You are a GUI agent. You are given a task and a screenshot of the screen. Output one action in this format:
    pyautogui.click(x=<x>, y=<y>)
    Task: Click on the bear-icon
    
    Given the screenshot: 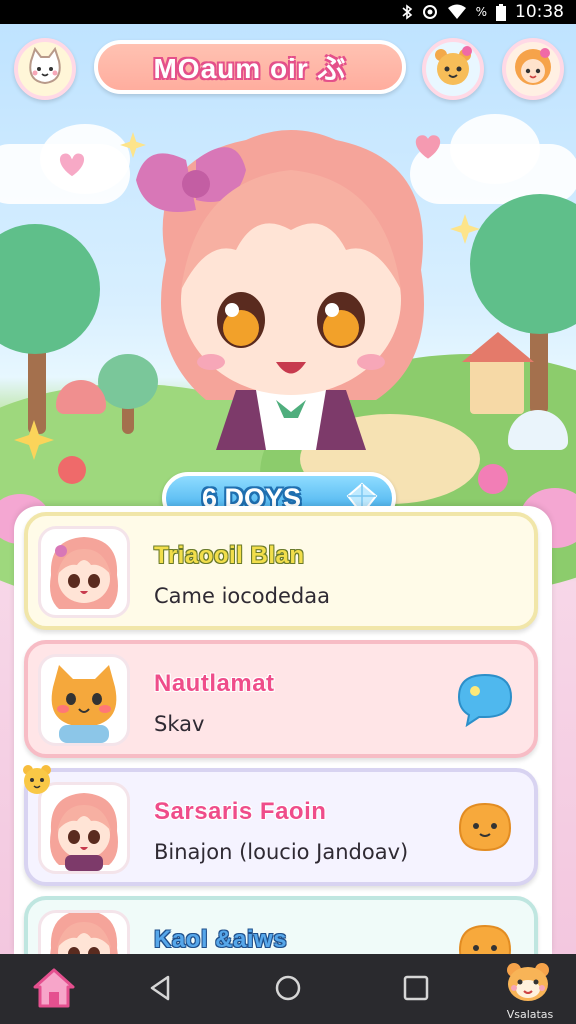 What is the action you would take?
    pyautogui.click(x=528, y=983)
    